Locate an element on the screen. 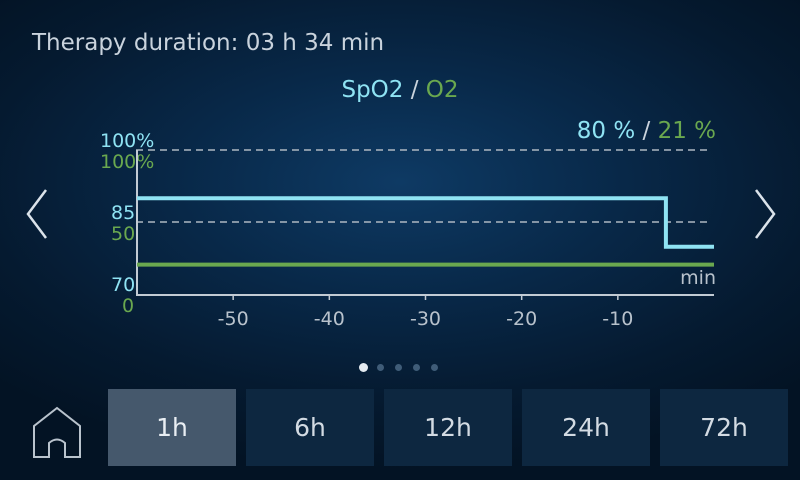 The width and height of the screenshot is (800, 480). x-tick-label: -30 is located at coordinates (425, 319).